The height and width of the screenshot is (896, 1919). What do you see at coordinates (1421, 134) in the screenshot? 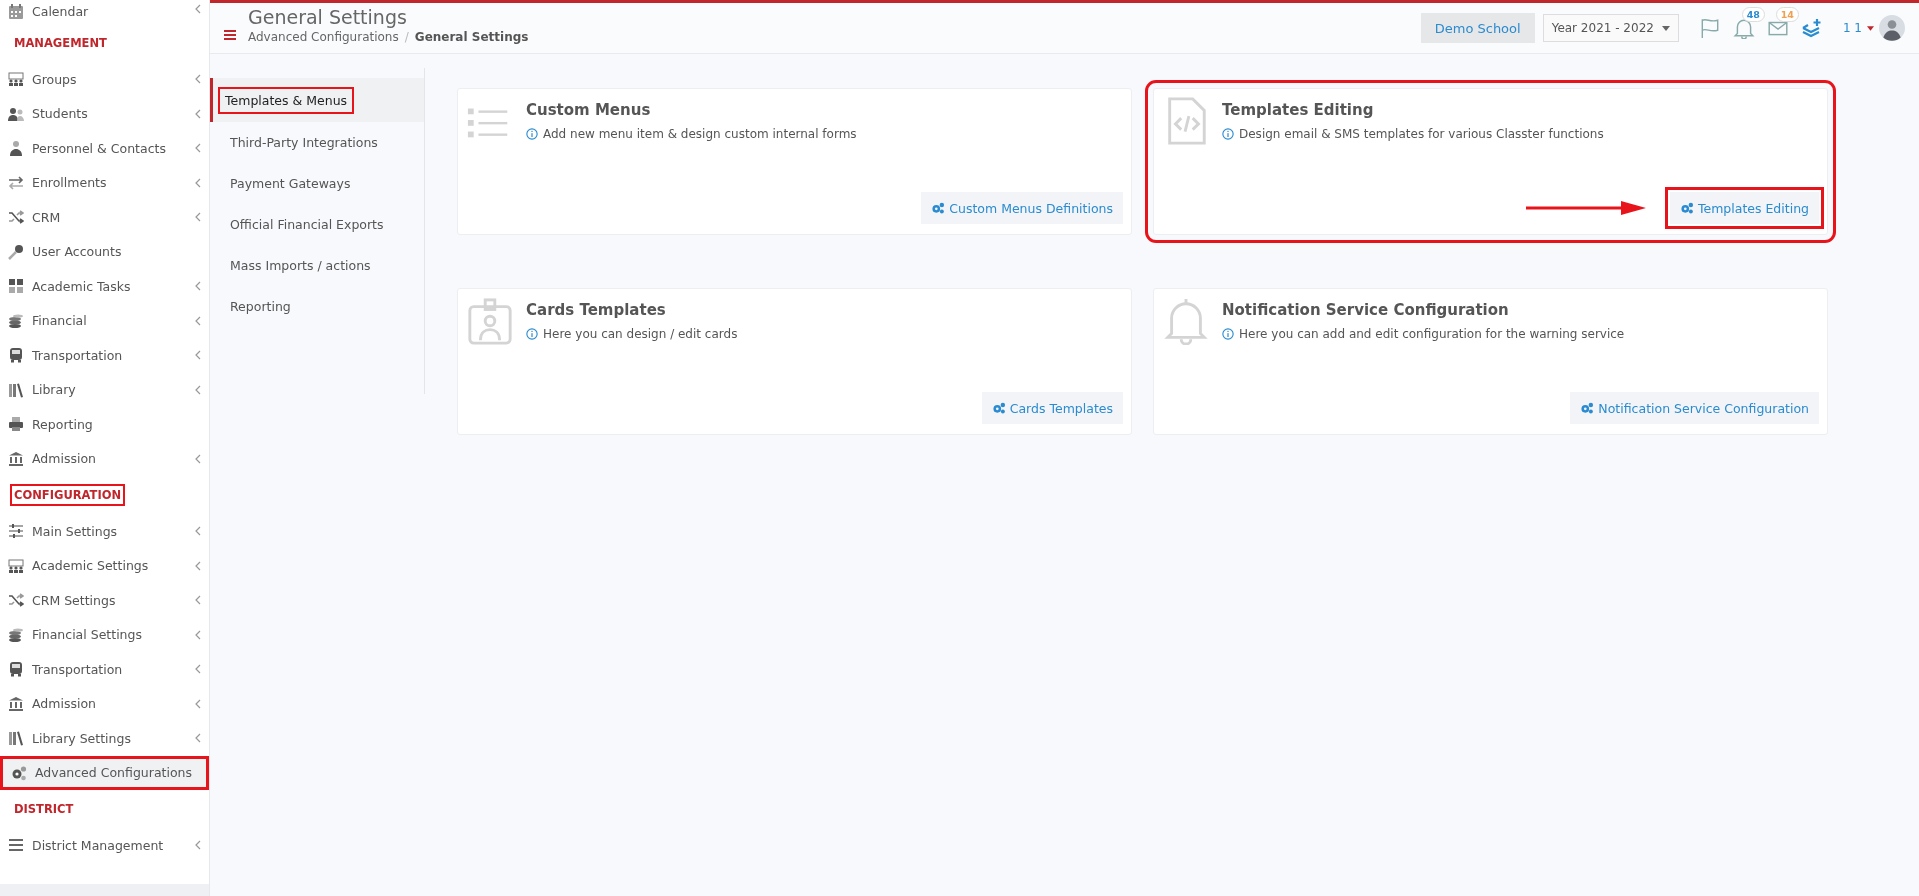
I see `card-description: Design email & SMS templates for various Classter functions` at bounding box center [1421, 134].